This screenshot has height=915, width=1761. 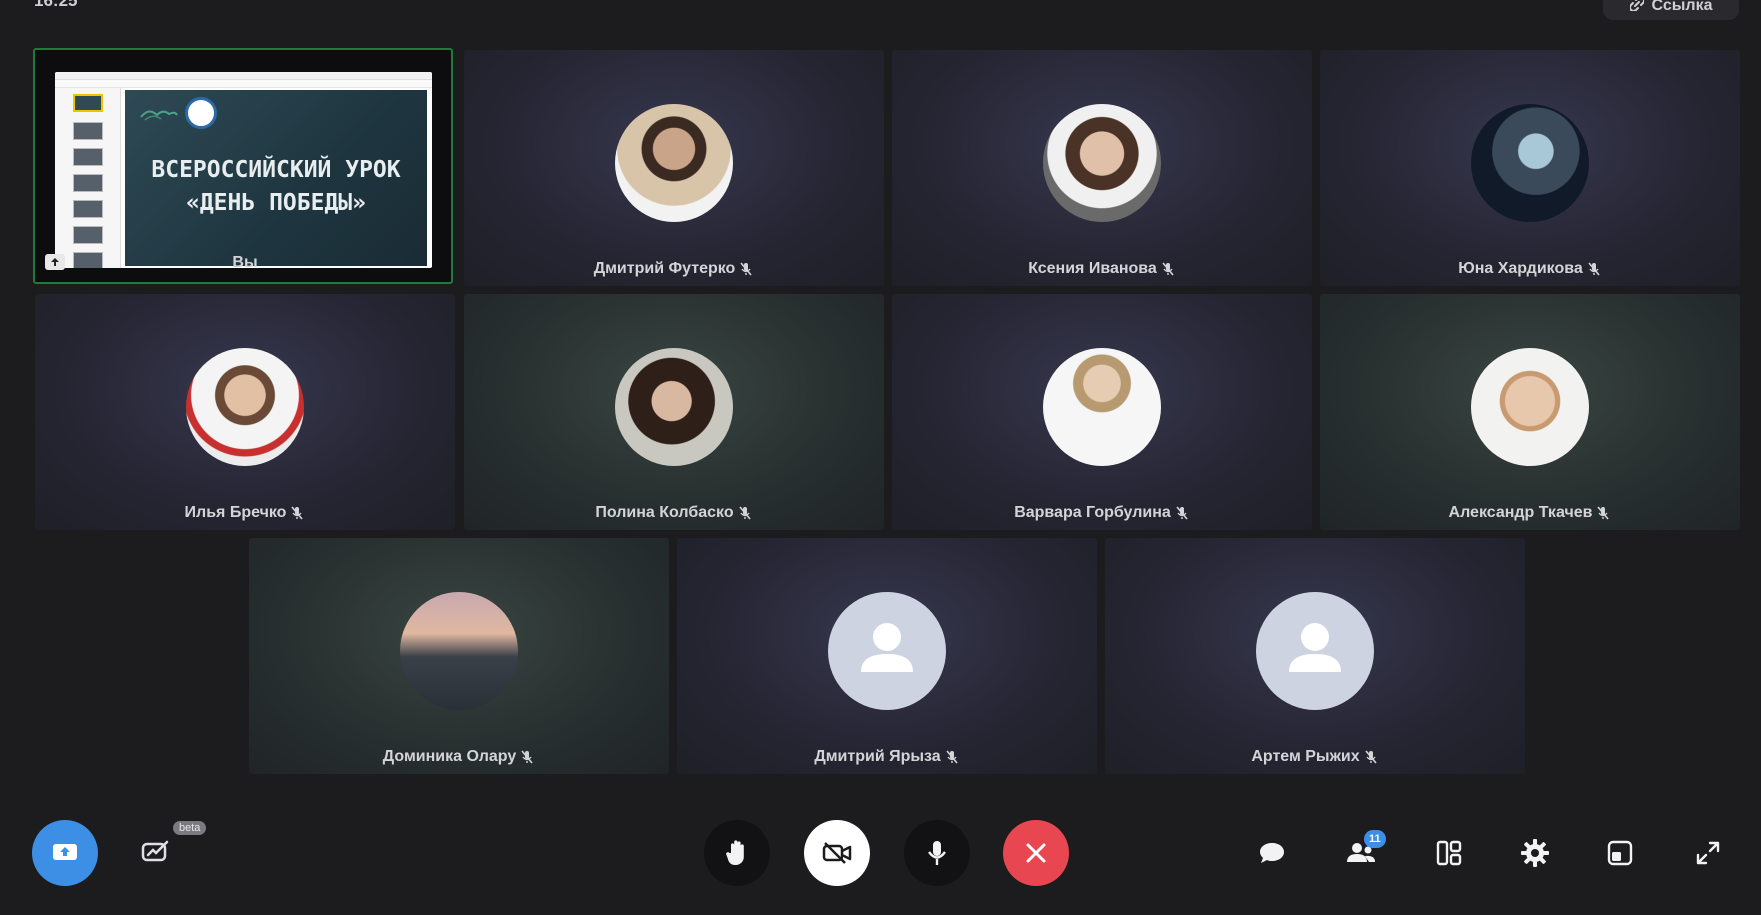 I want to click on raise-hand-icon, so click(x=735, y=852).